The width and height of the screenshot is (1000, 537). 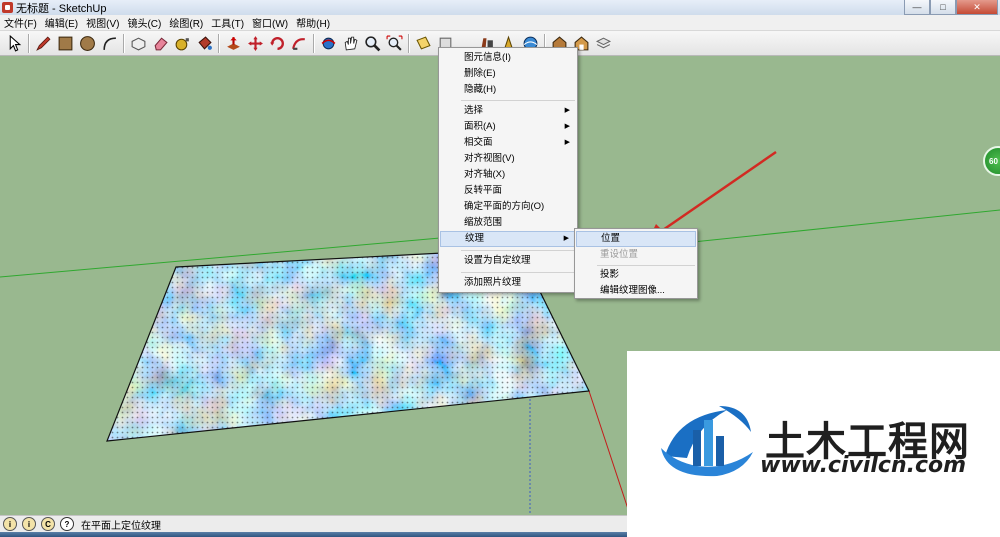 What do you see at coordinates (14, 43) in the screenshot?
I see `select-arrow-icon` at bounding box center [14, 43].